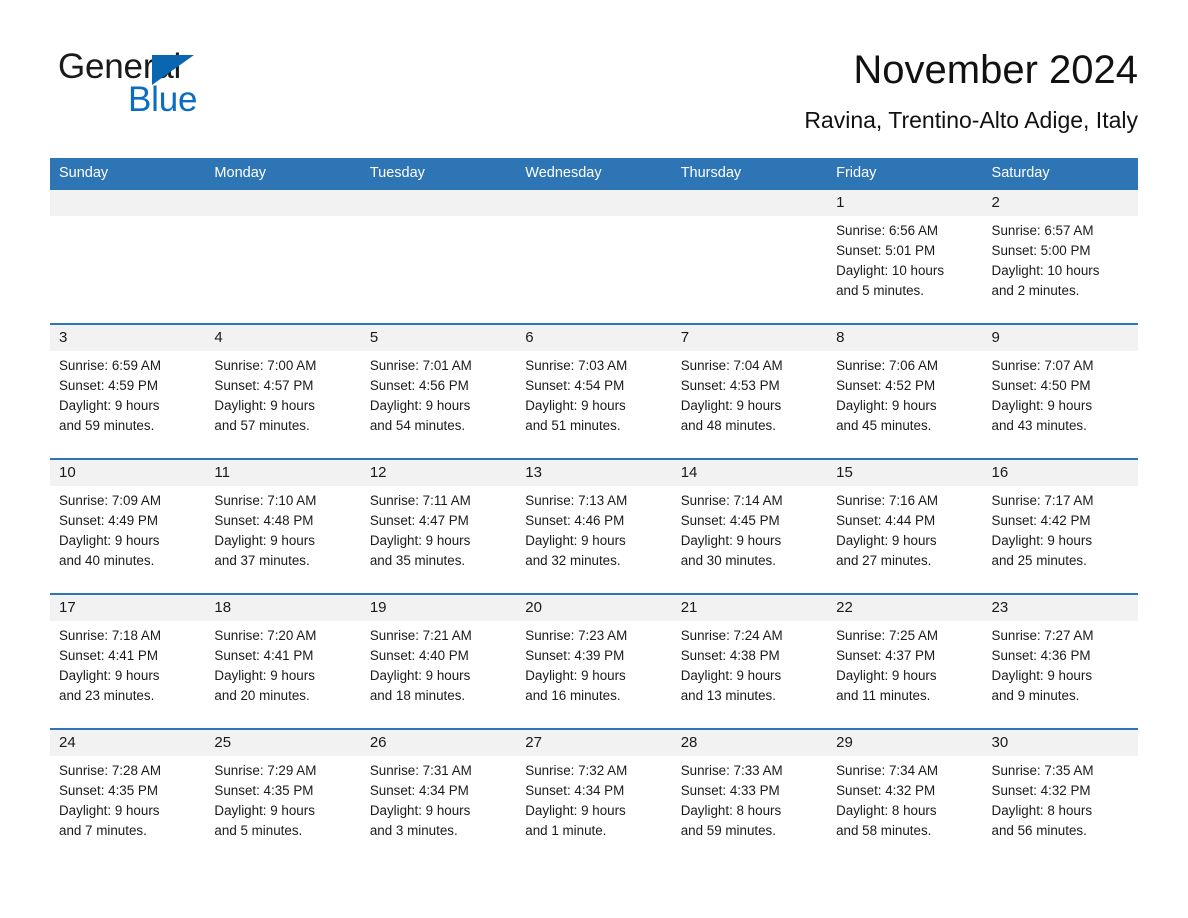 The image size is (1188, 918). I want to click on daylight-text-line2: and 40 minutes., so click(107, 560).